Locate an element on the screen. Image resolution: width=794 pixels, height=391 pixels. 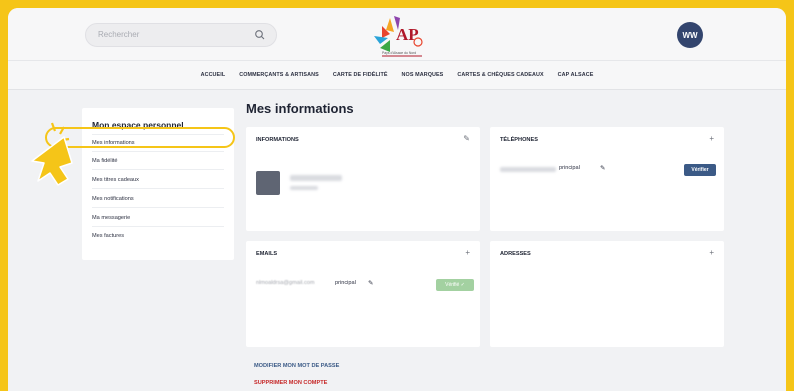
nav-accueil: ACCUEIL is located at coordinates (213, 75).